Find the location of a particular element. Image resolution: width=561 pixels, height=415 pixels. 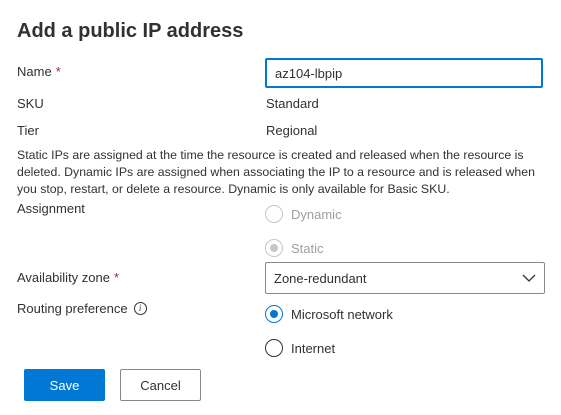

name-label: Name * is located at coordinates (39, 71).